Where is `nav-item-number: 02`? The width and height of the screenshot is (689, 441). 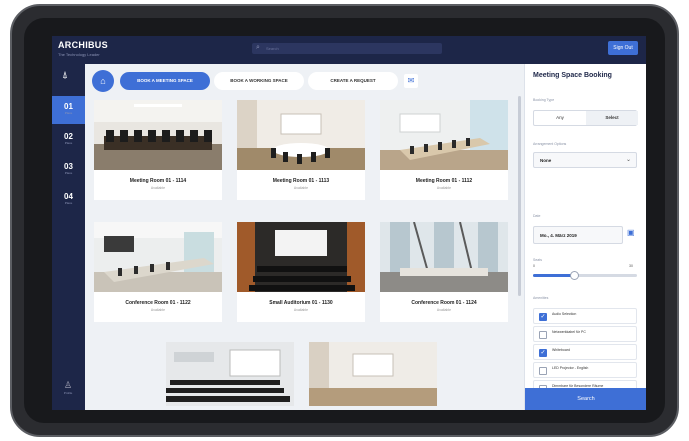
nav-item-number: 02 is located at coordinates (68, 136).